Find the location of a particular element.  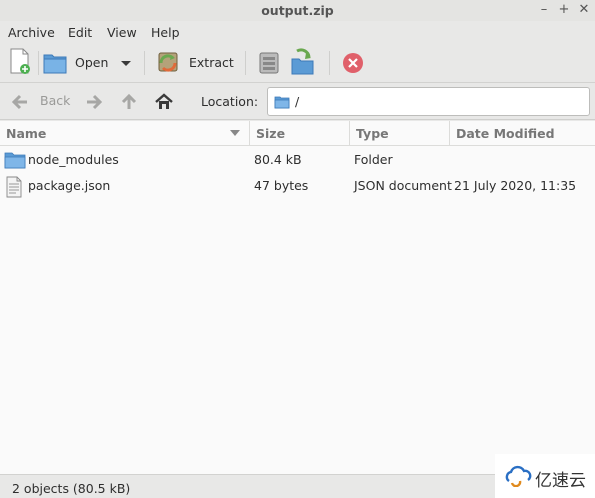

column-name: Name is located at coordinates (125, 133).